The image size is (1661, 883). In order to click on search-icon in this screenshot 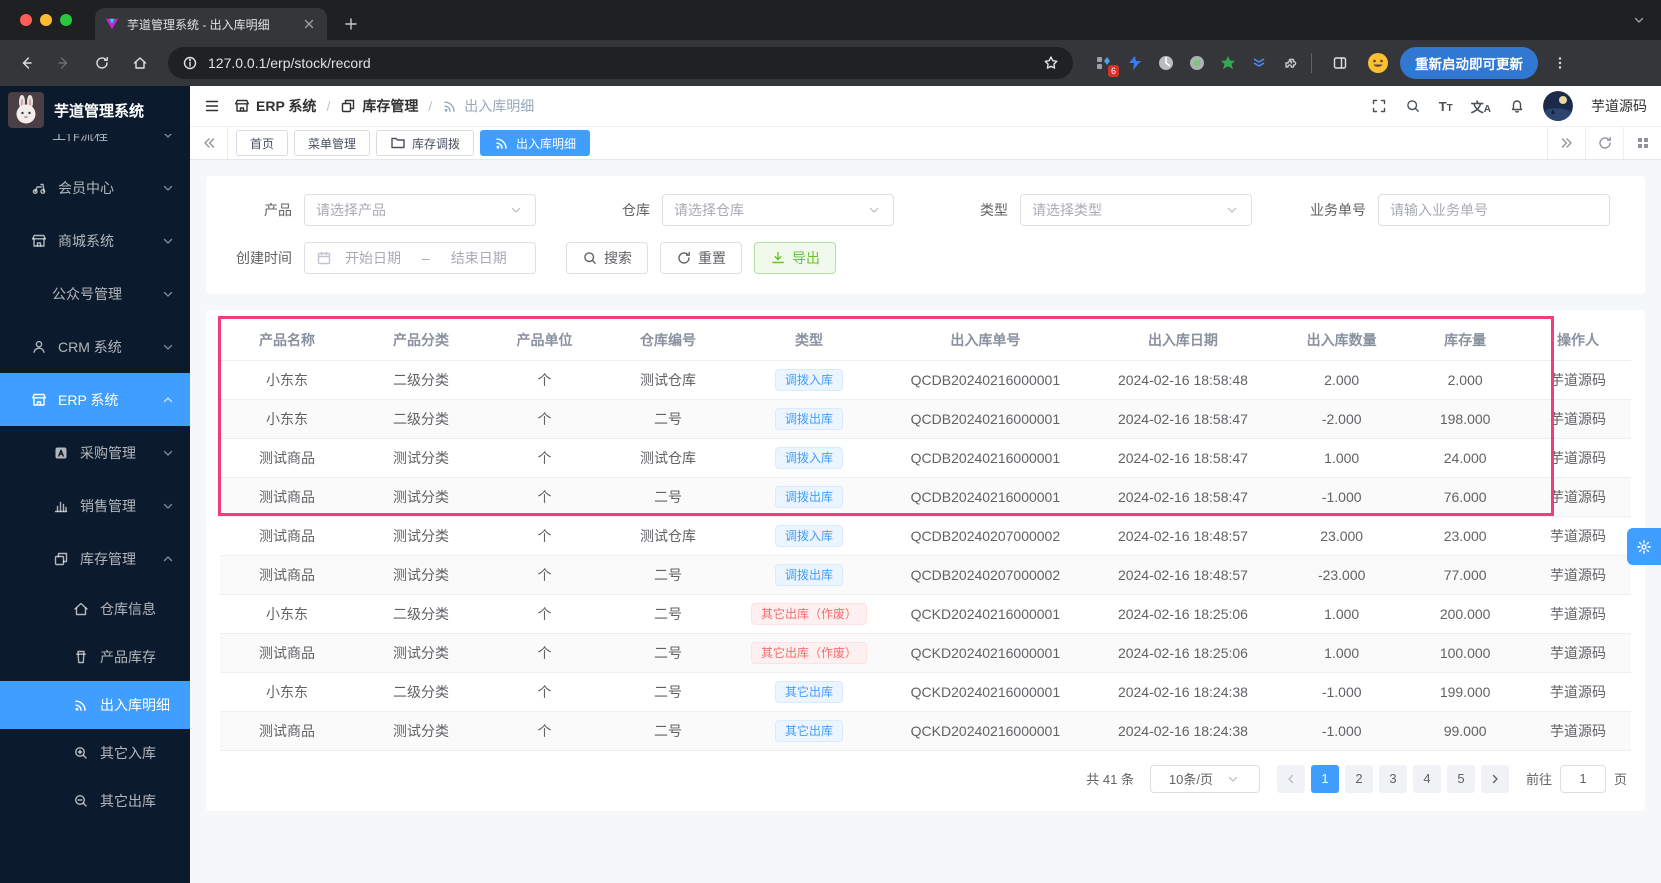, I will do `click(1413, 106)`.